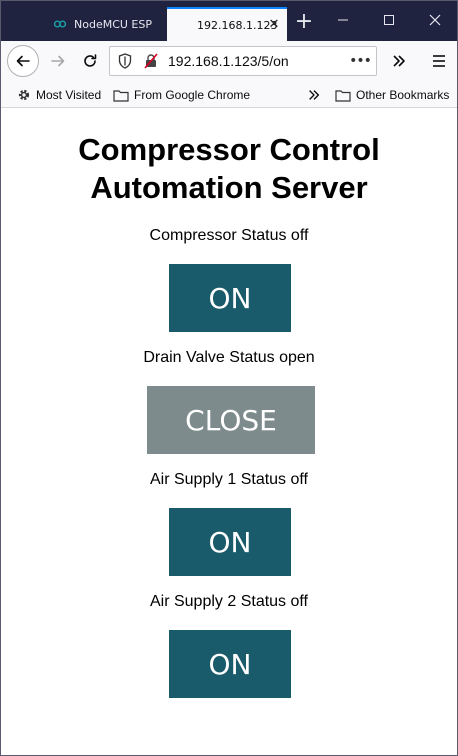  Describe the element at coordinates (229, 235) in the screenshot. I see `compressor-status: Compressor Status off` at that location.